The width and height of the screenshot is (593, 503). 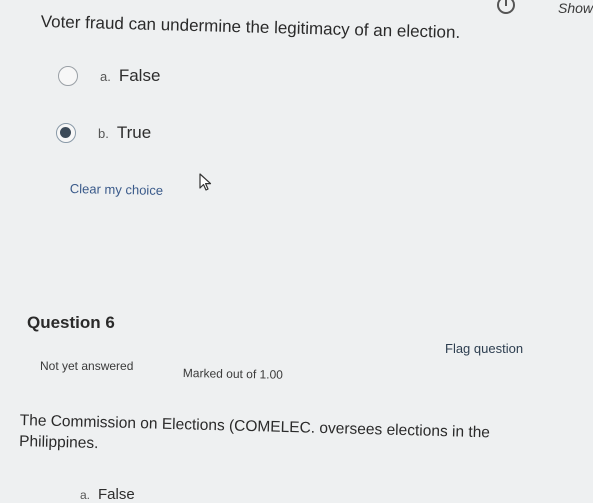 I want to click on radio-button-selected, so click(x=66, y=133).